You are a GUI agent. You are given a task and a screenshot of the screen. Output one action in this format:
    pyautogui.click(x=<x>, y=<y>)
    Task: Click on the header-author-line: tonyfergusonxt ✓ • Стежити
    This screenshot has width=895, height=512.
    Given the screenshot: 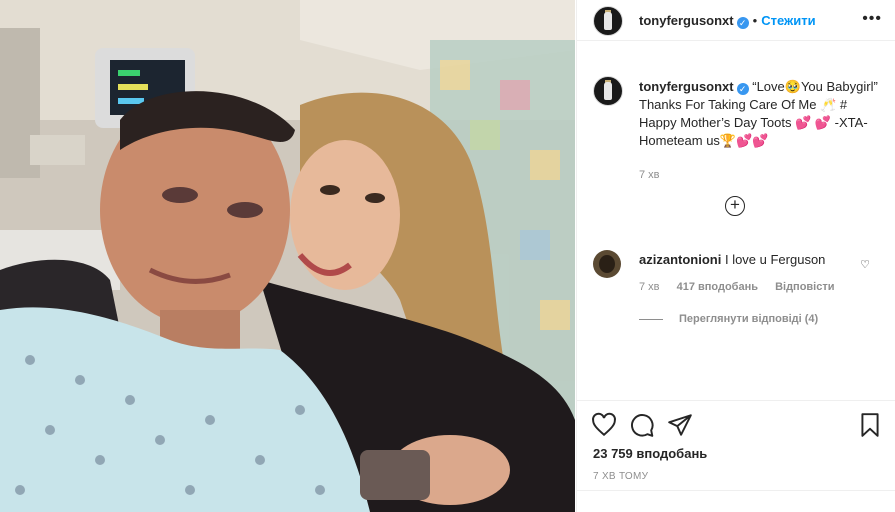 What is the action you would take?
    pyautogui.click(x=727, y=21)
    